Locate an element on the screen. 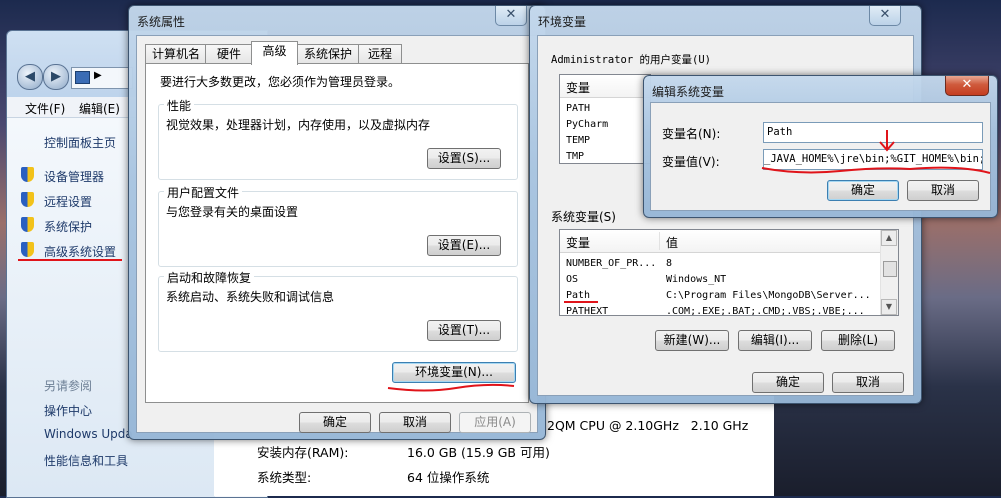  scroll-down-icon: ▼ is located at coordinates (889, 307).